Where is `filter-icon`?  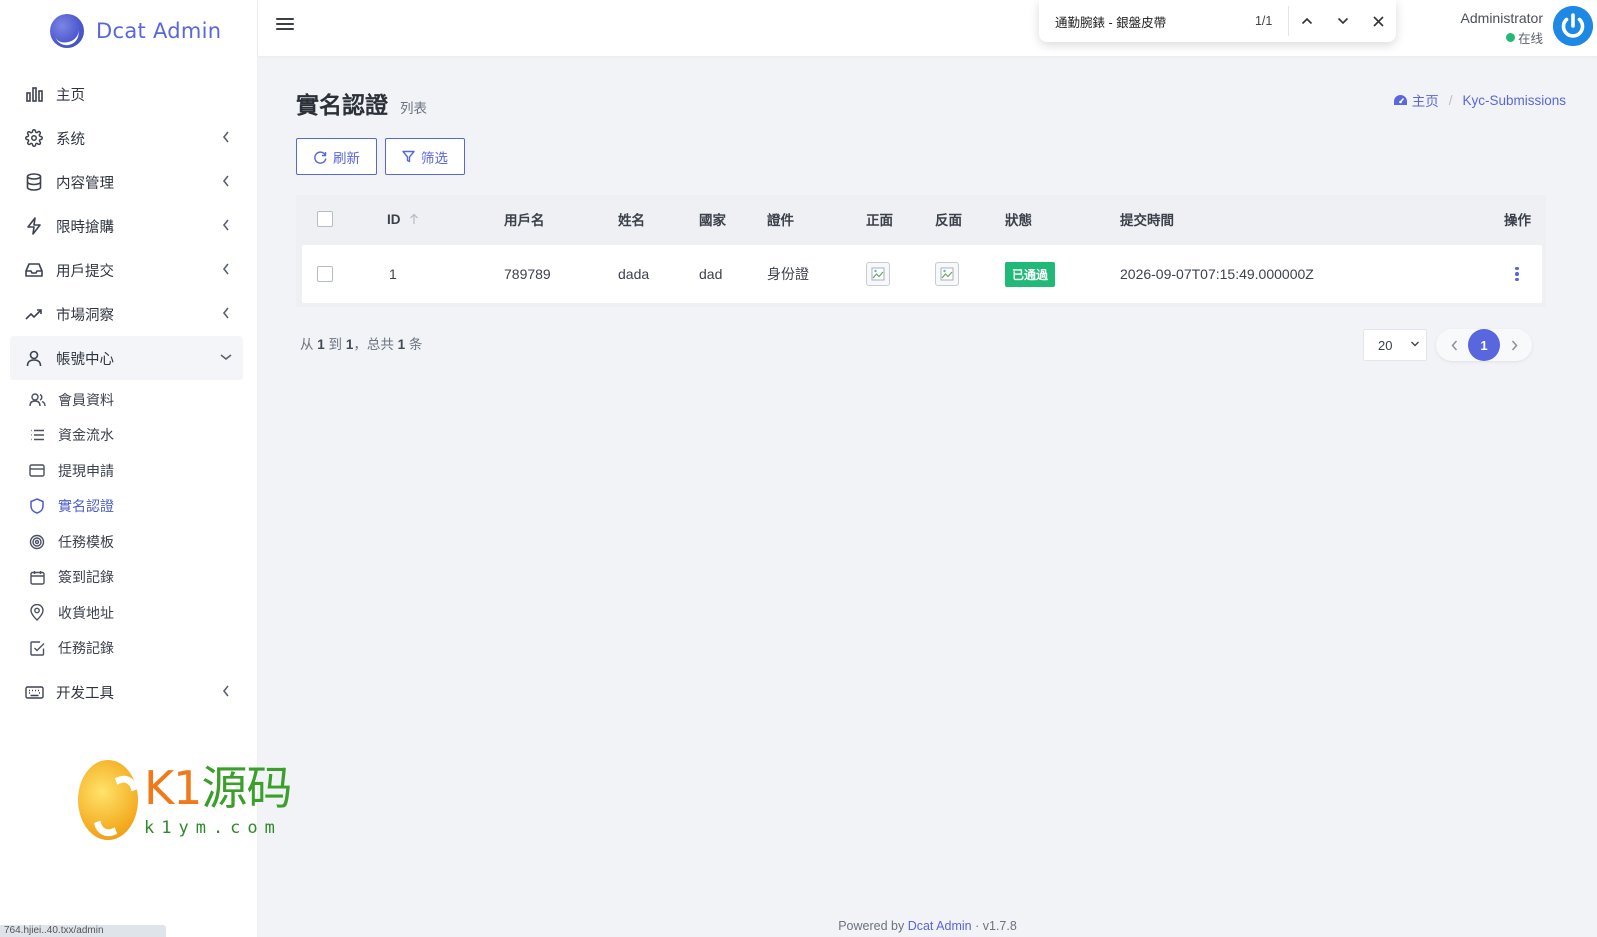
filter-icon is located at coordinates (408, 156).